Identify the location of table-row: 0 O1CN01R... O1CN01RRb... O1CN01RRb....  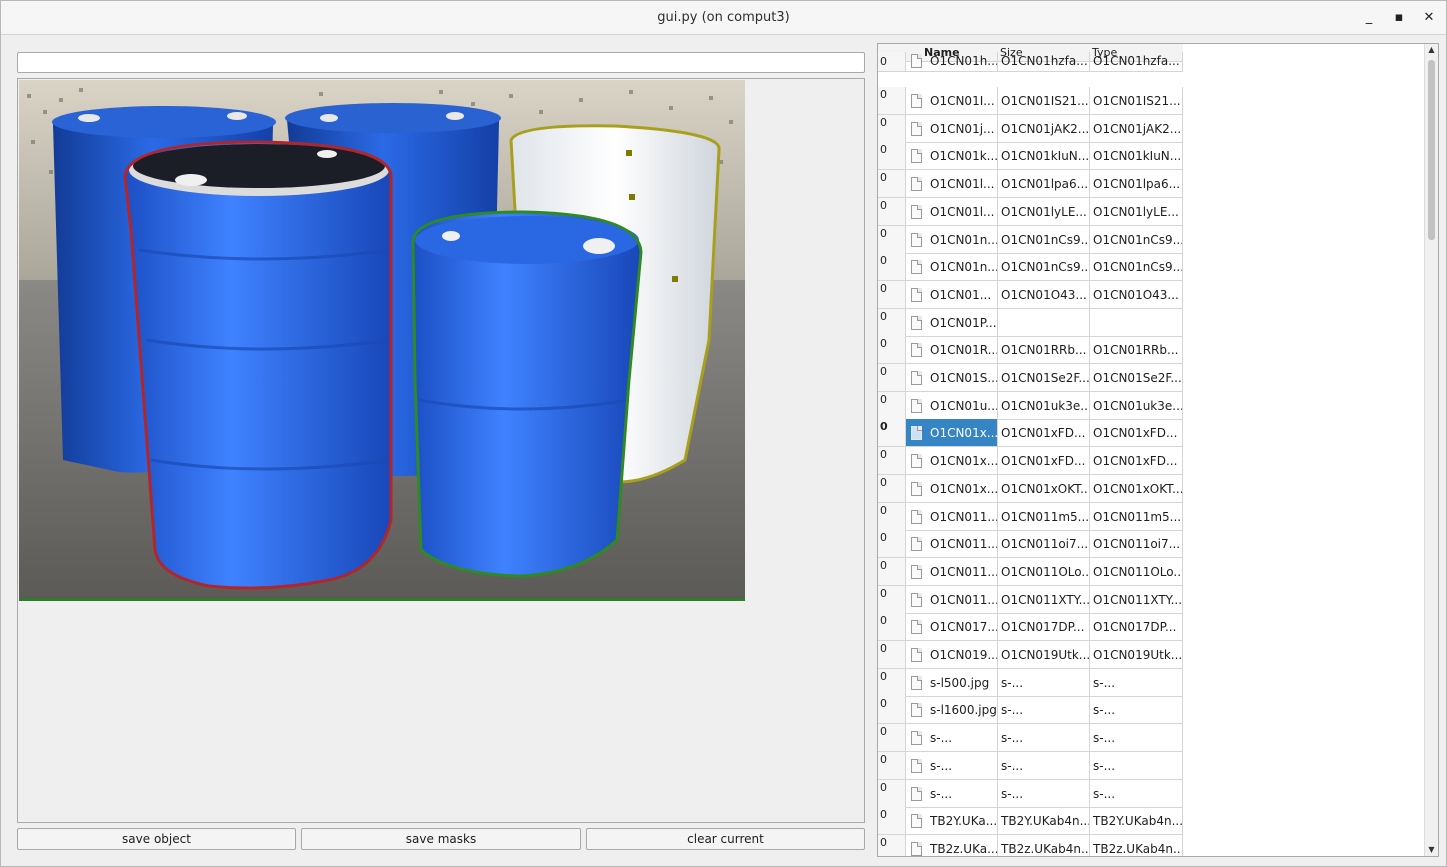
(1030, 350).